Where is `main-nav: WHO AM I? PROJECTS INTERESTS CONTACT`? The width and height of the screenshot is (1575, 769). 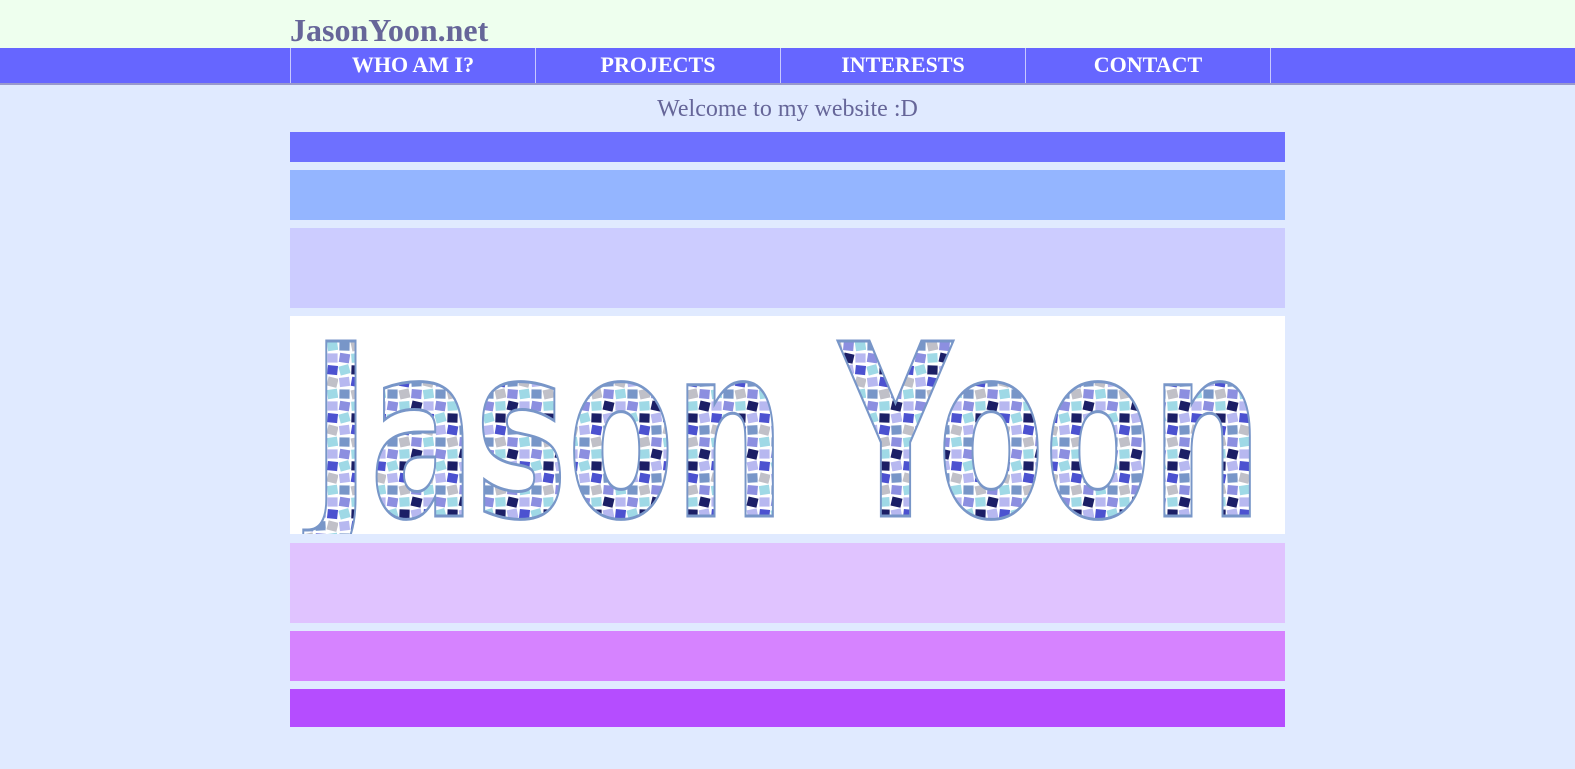
main-nav: WHO AM I? PROJECTS INTERESTS CONTACT is located at coordinates (787, 66).